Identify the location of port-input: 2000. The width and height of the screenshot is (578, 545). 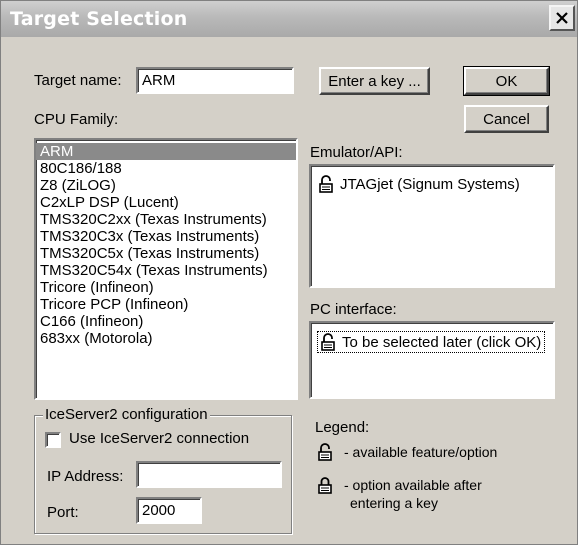
(169, 510).